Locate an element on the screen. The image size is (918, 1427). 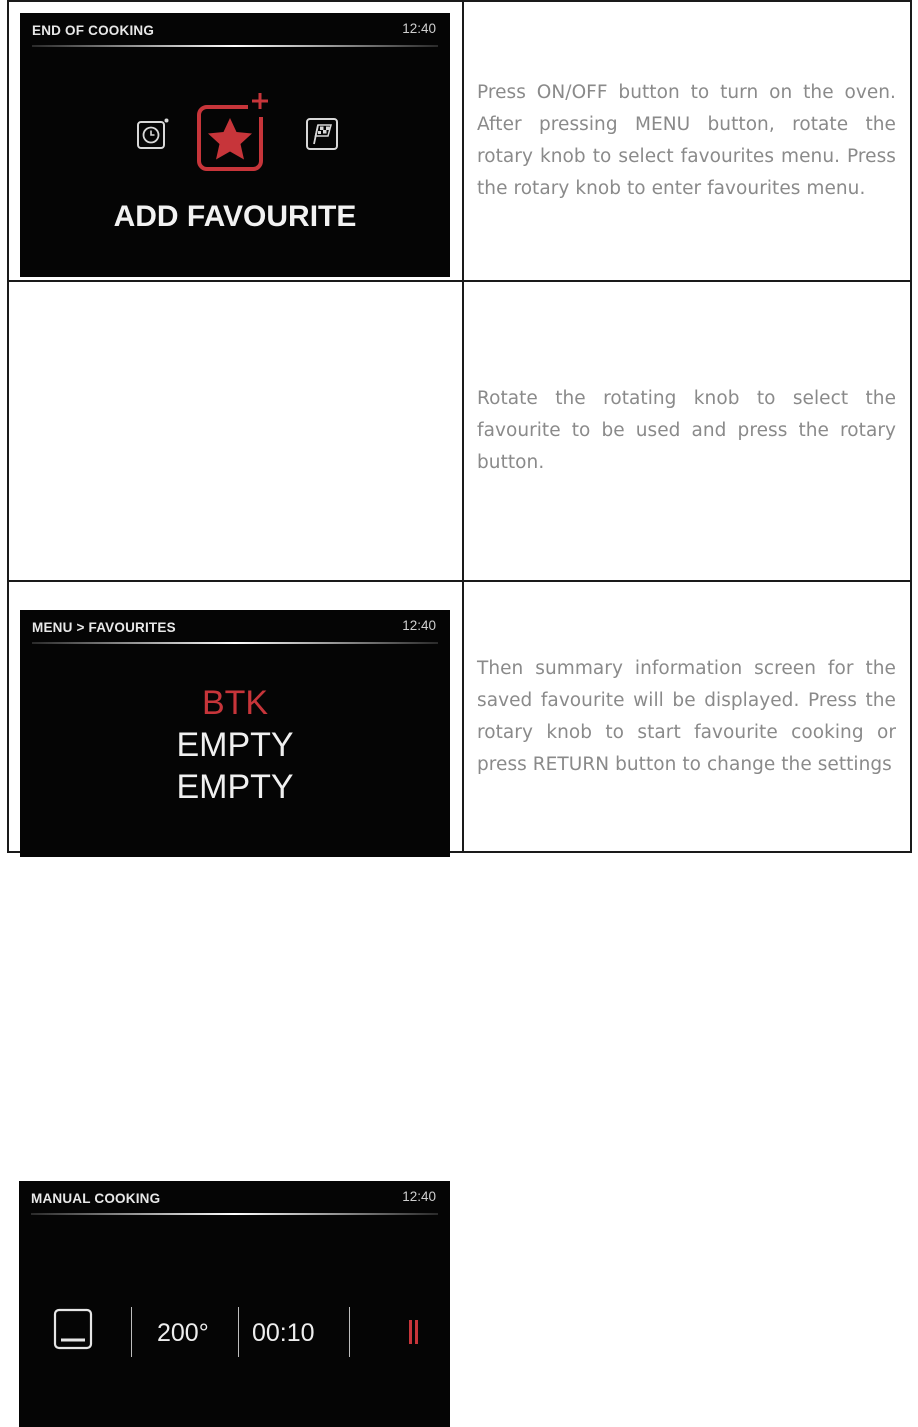
duration-value: 00:10 is located at coordinates (283, 1333).